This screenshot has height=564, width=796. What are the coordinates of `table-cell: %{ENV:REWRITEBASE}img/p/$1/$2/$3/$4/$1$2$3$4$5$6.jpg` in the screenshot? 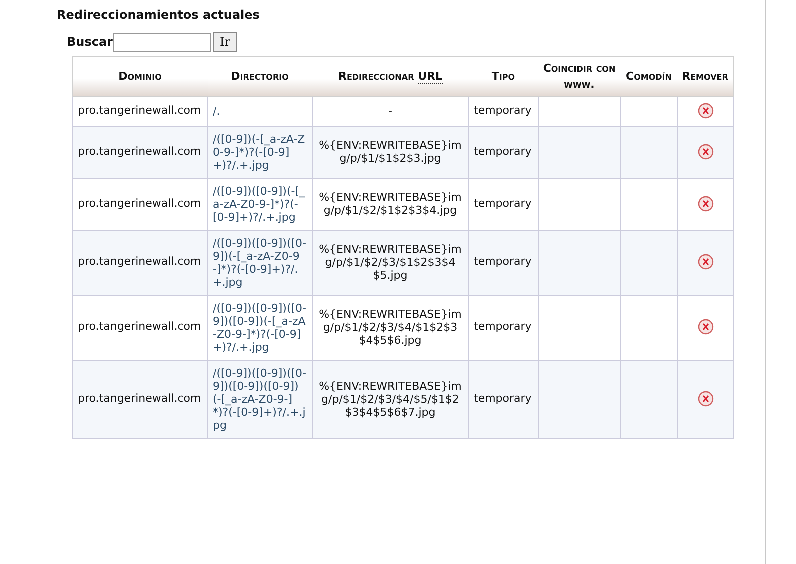 It's located at (390, 327).